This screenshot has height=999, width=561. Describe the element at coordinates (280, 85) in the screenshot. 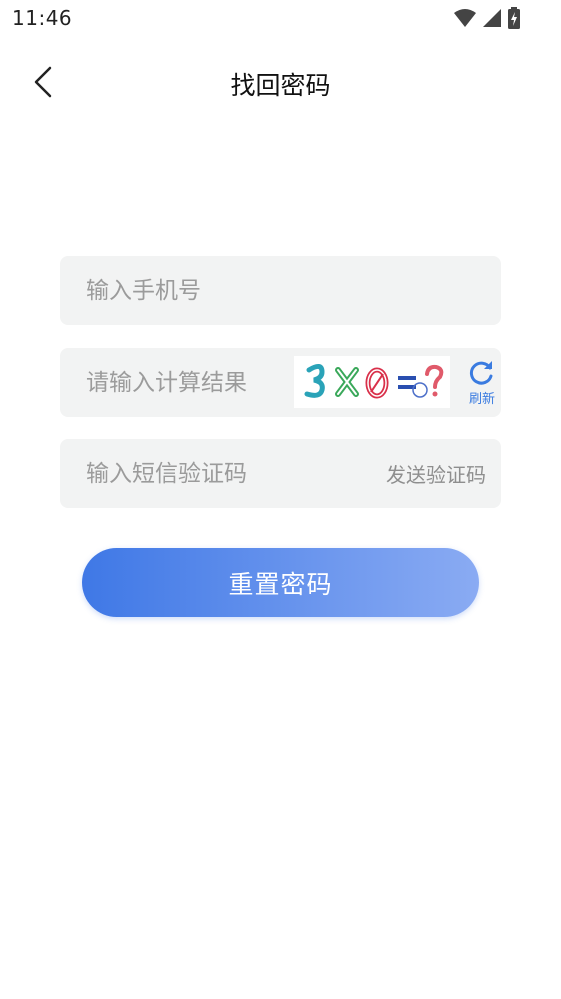

I see `page-title: 找回密码` at that location.